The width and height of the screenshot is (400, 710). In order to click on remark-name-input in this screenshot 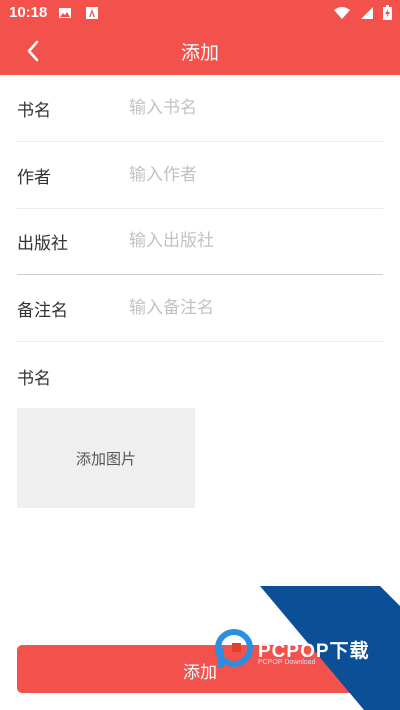, I will do `click(254, 308)`.